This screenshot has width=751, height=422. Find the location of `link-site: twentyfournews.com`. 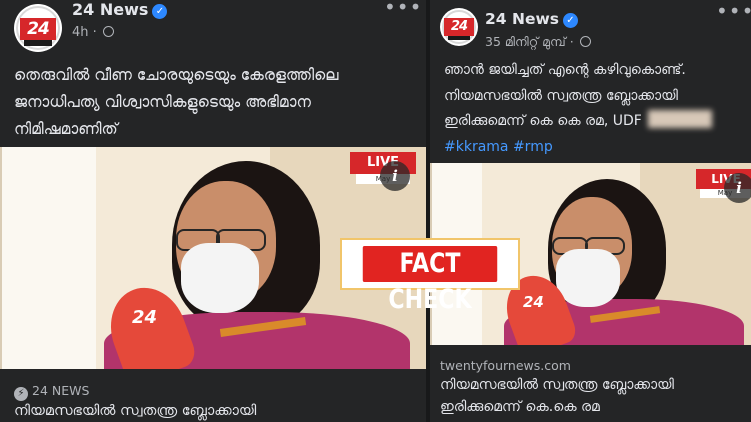

link-site: twentyfournews.com is located at coordinates (505, 365).